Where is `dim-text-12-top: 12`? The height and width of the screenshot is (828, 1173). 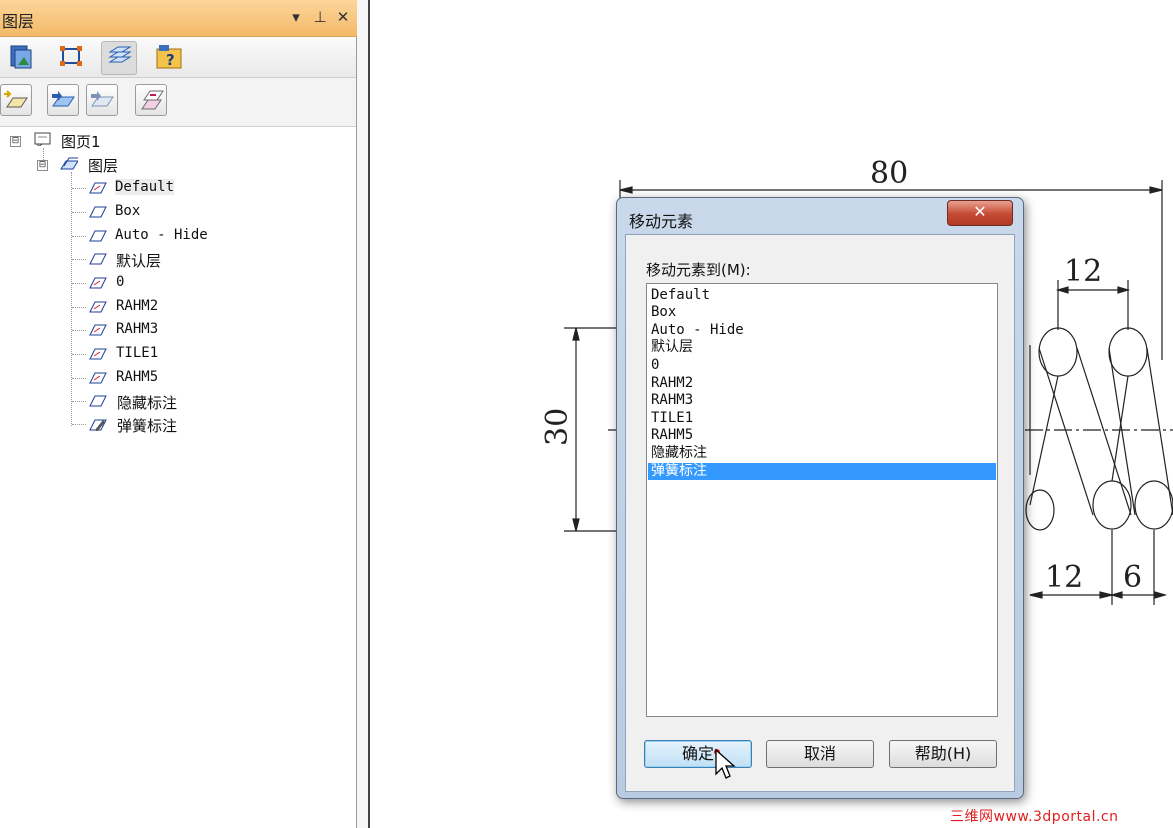
dim-text-12-top: 12 is located at coordinates (1083, 271).